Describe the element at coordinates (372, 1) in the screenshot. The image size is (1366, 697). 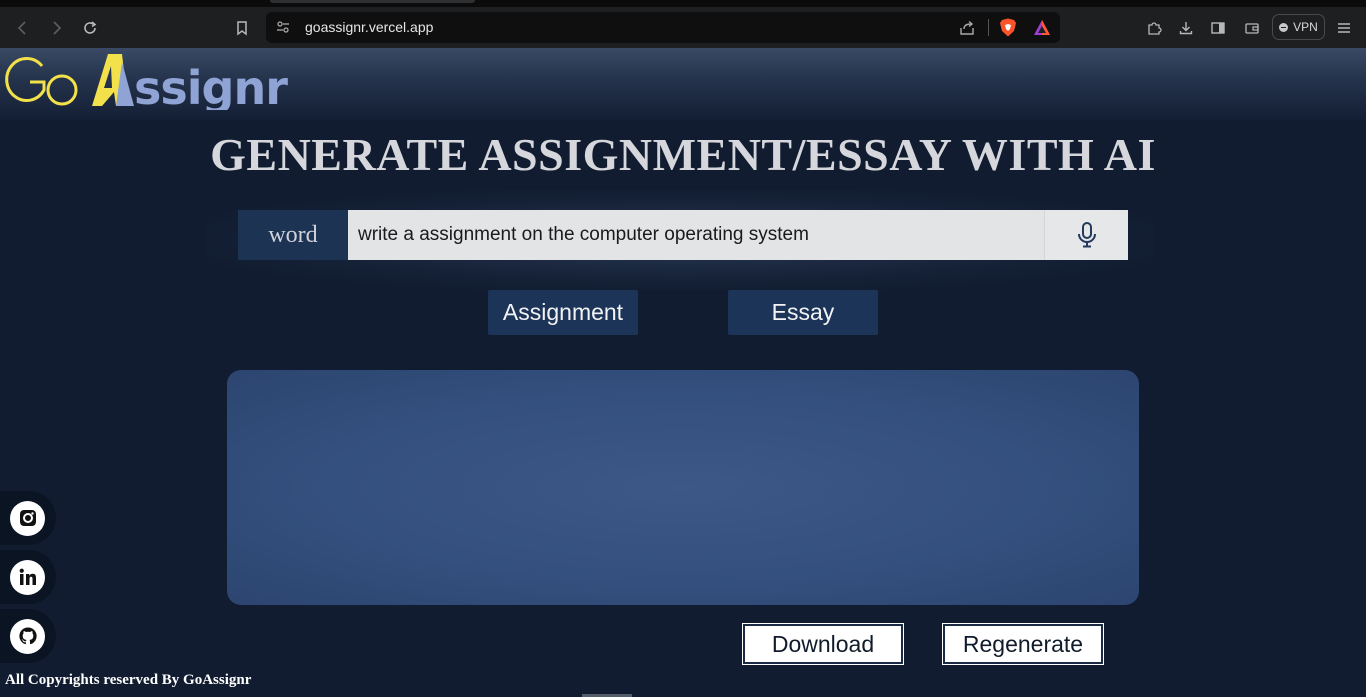
I see `active-tab-indicator` at that location.